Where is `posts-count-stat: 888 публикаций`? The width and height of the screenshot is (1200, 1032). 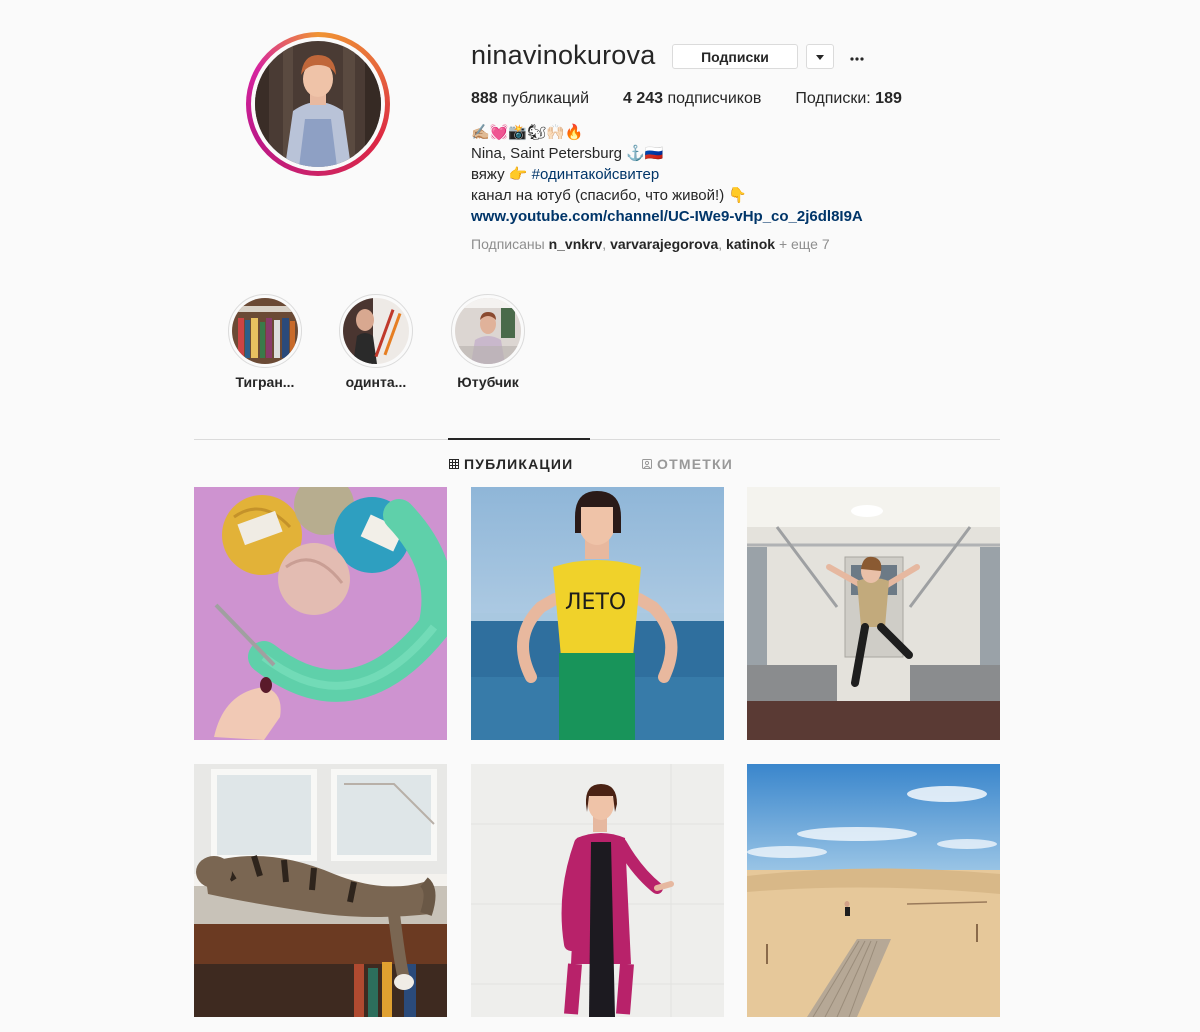 posts-count-stat: 888 публикаций is located at coordinates (530, 99).